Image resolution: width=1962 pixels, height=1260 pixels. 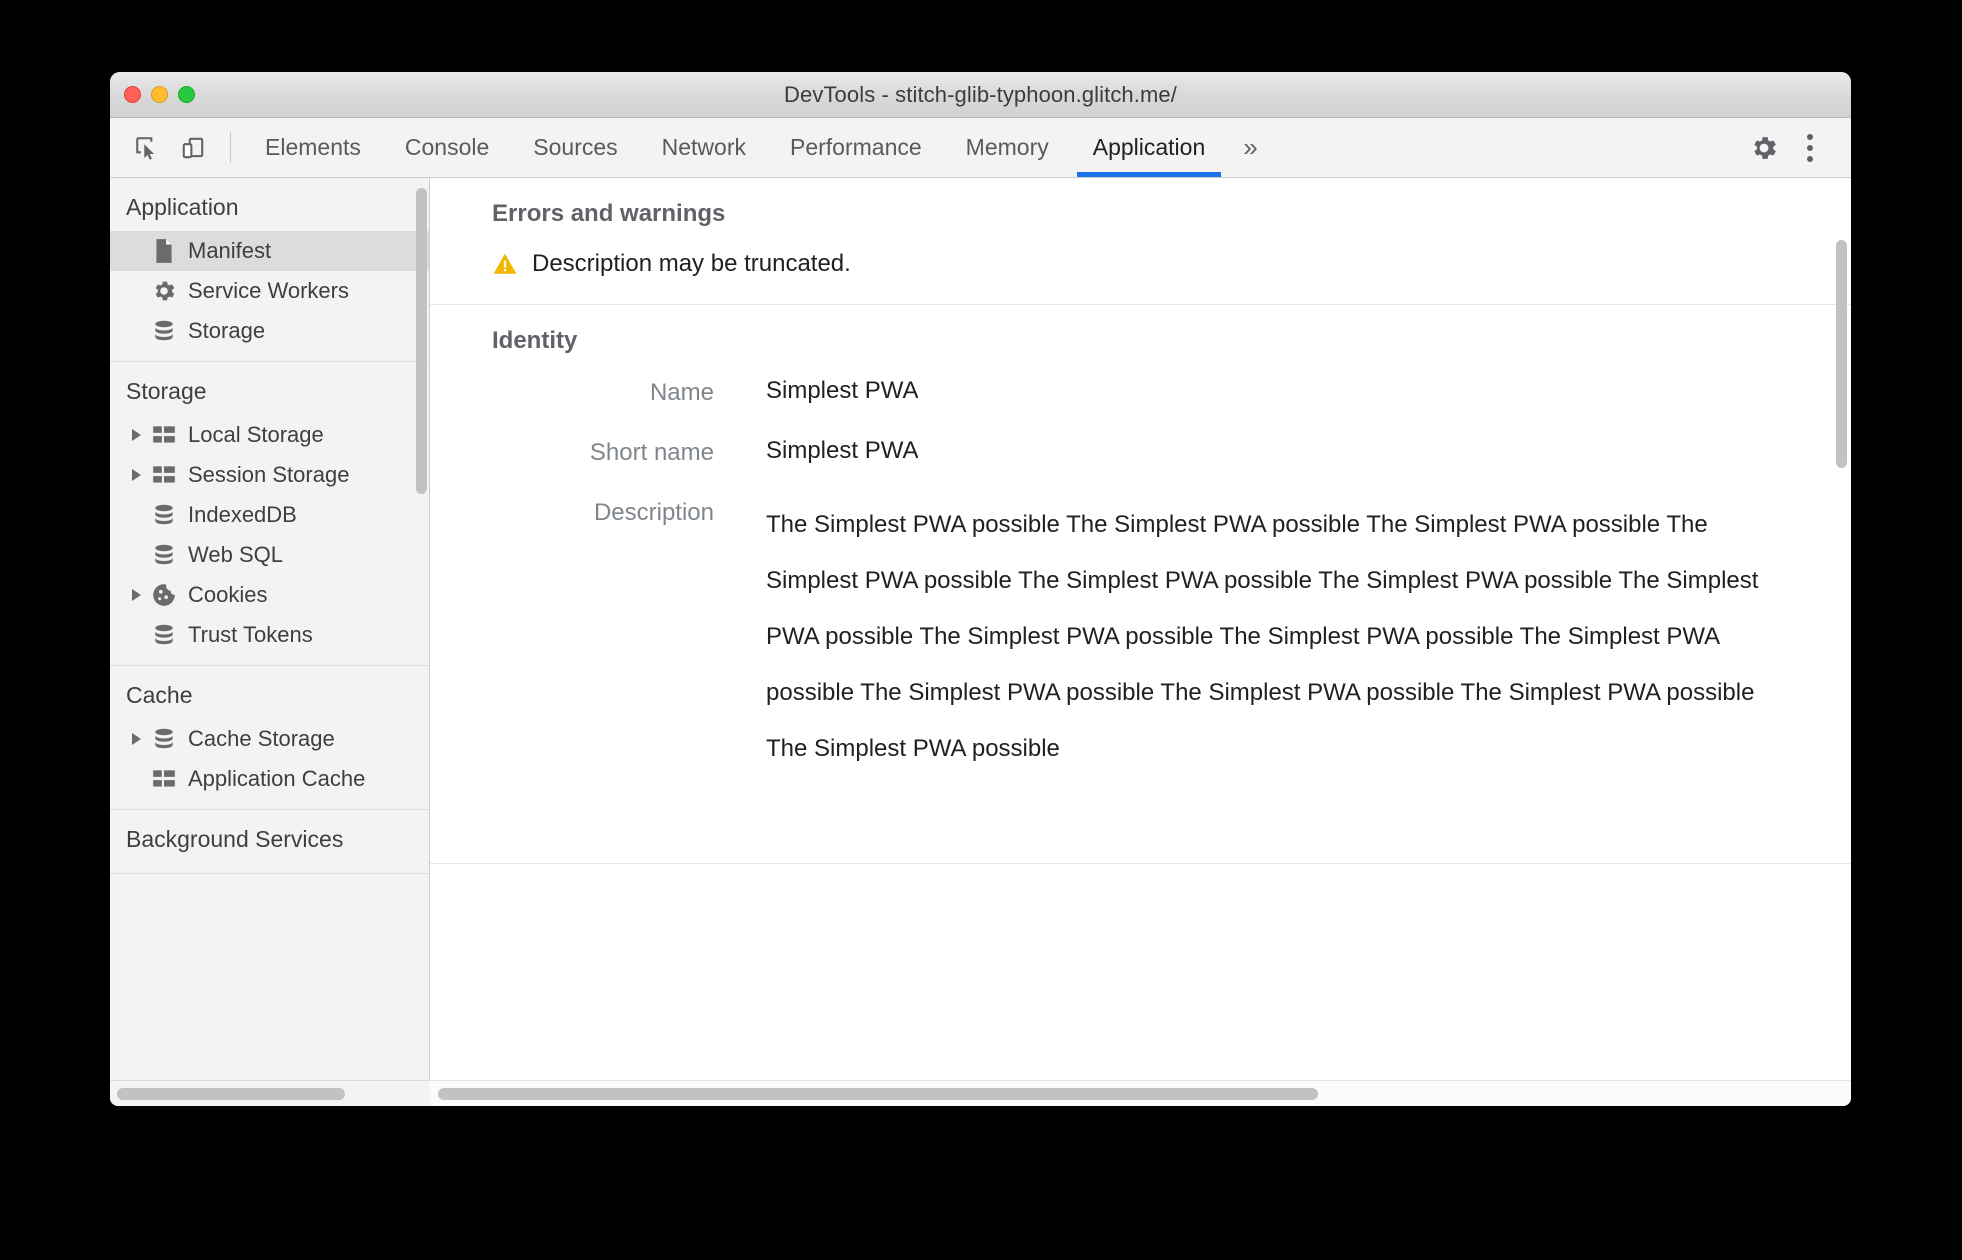 What do you see at coordinates (164, 595) in the screenshot?
I see `cookie-icon` at bounding box center [164, 595].